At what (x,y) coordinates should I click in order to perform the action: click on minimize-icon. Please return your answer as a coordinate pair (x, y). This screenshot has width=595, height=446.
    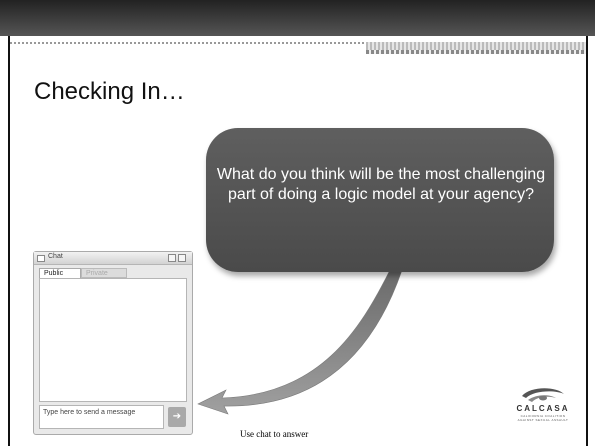
    Looking at the image, I should click on (172, 258).